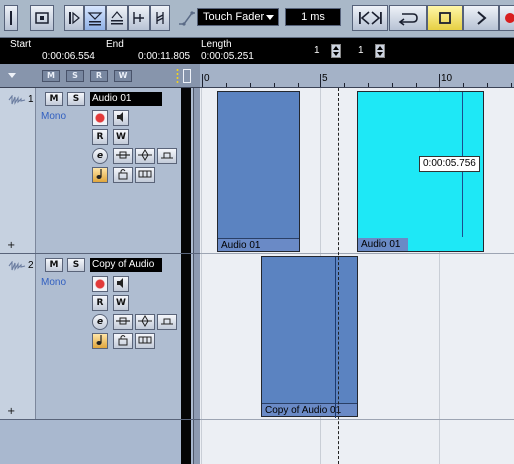 This screenshot has height=464, width=514. I want to click on automation-mode-select: Touch Fader, so click(238, 17).